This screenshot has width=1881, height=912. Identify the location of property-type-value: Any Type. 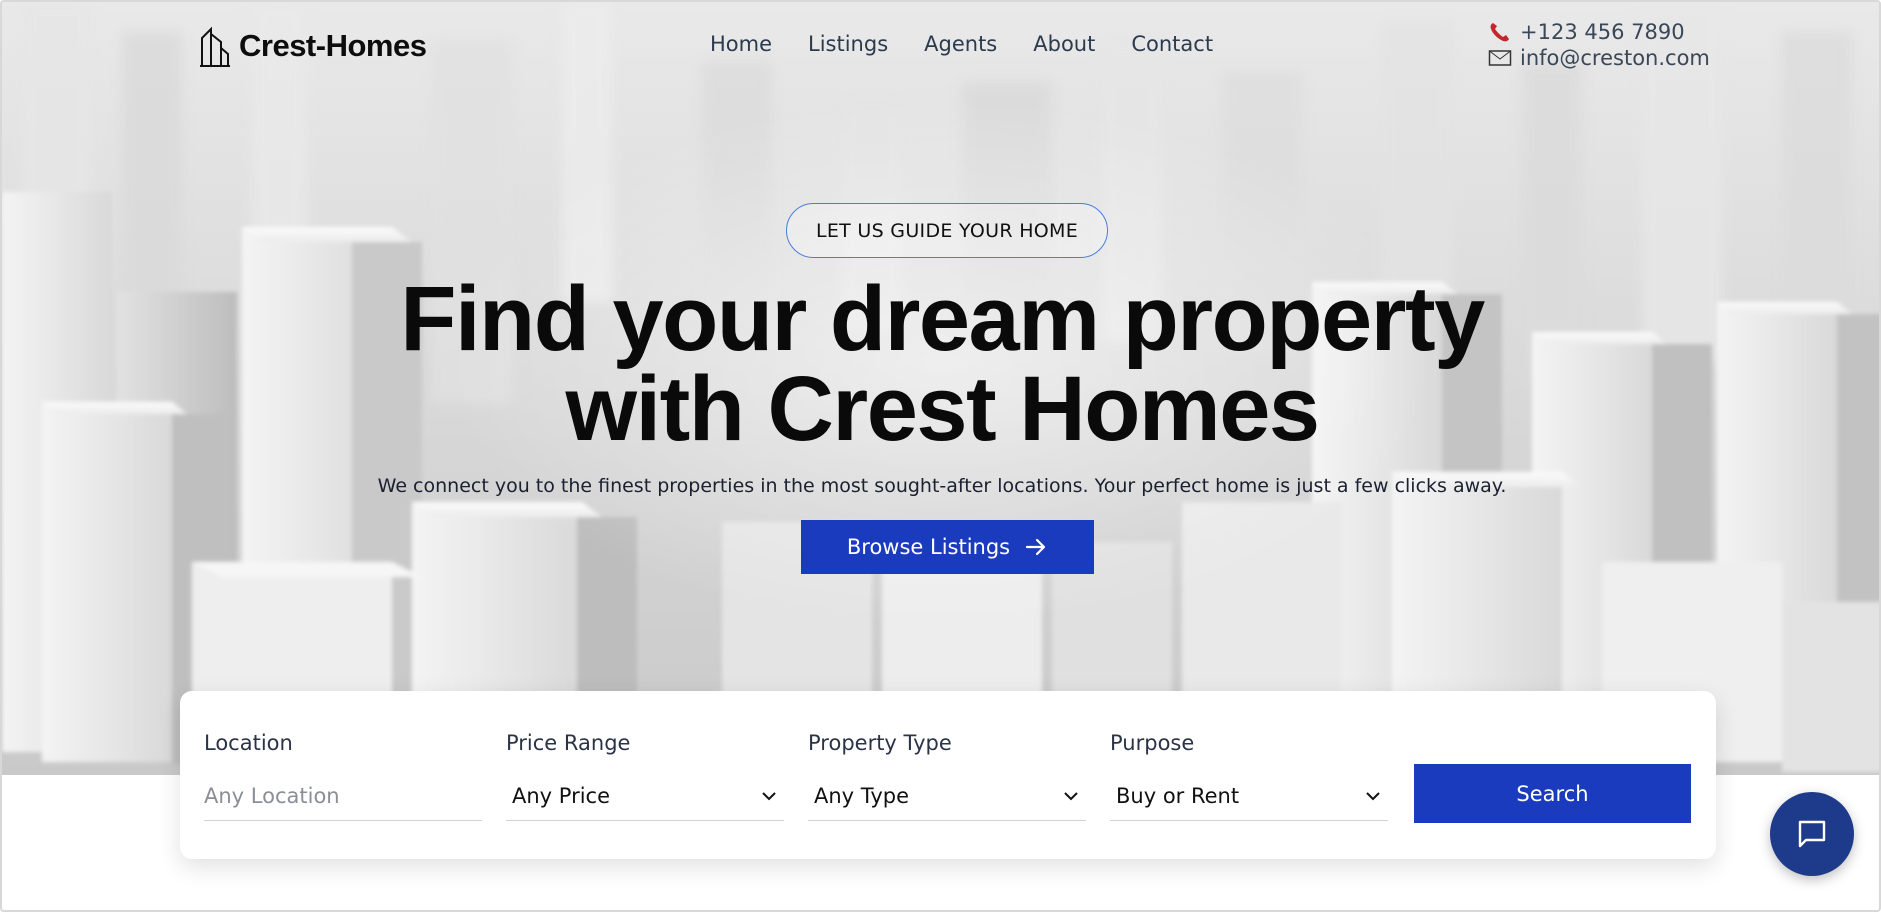
(862, 795).